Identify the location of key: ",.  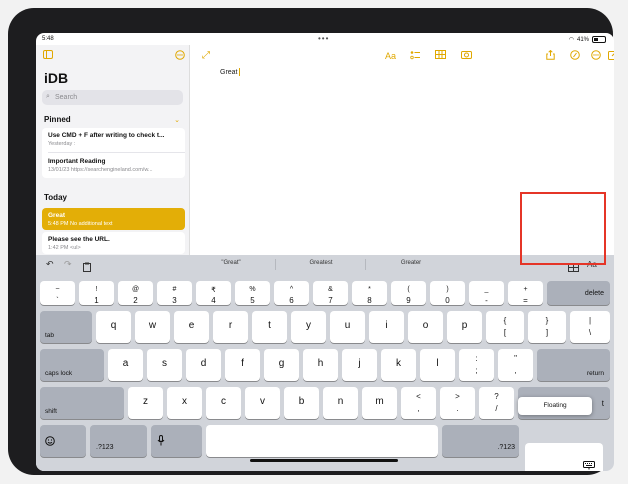
(515, 365).